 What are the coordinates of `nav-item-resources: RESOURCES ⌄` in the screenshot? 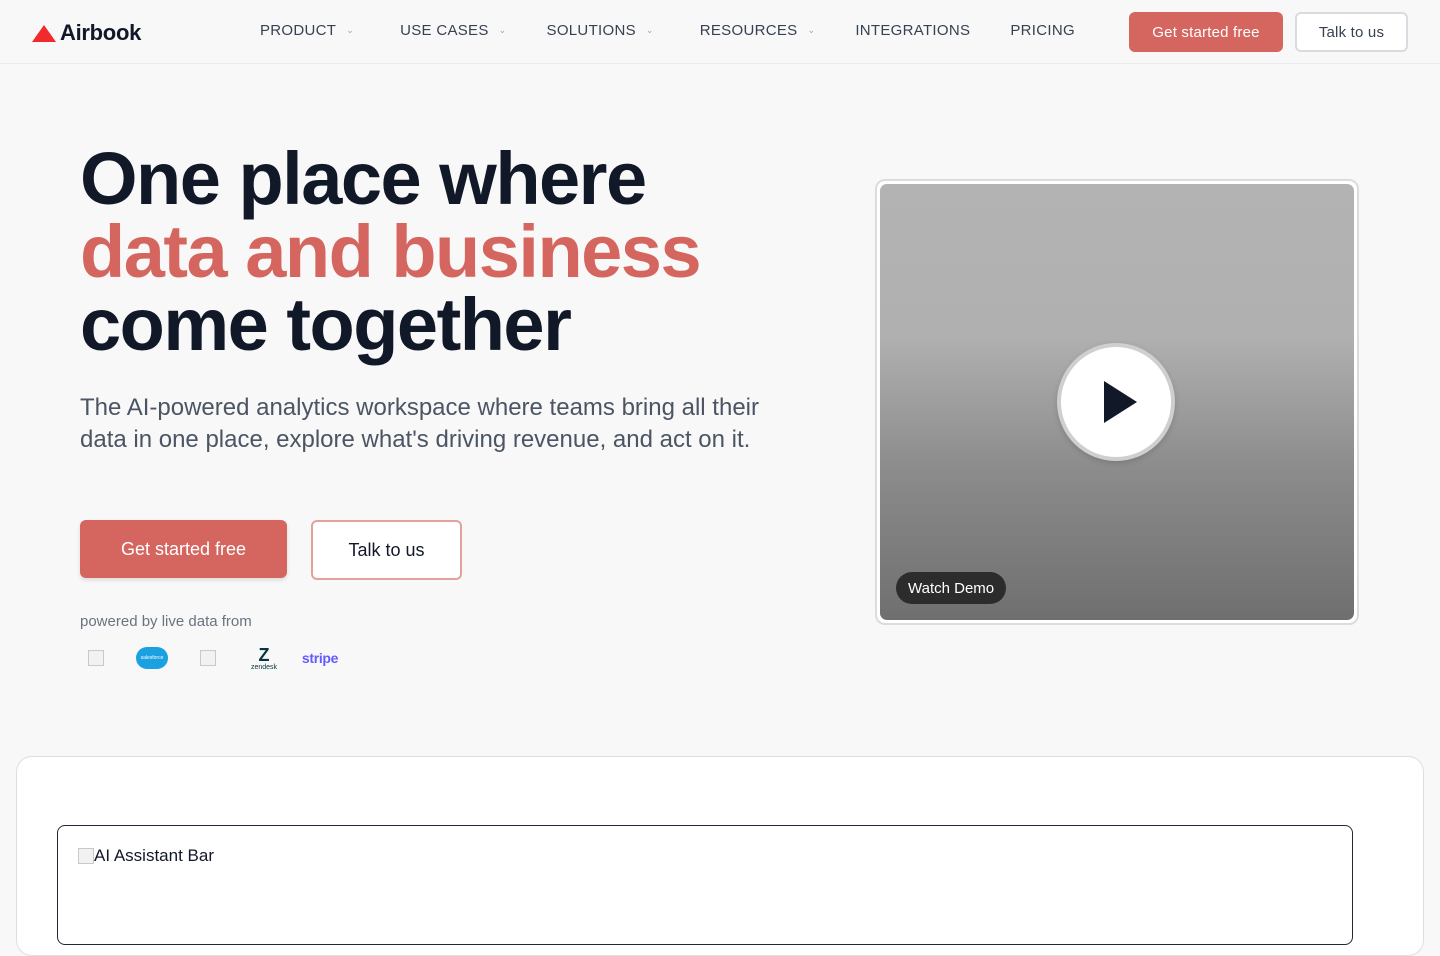 It's located at (758, 30).